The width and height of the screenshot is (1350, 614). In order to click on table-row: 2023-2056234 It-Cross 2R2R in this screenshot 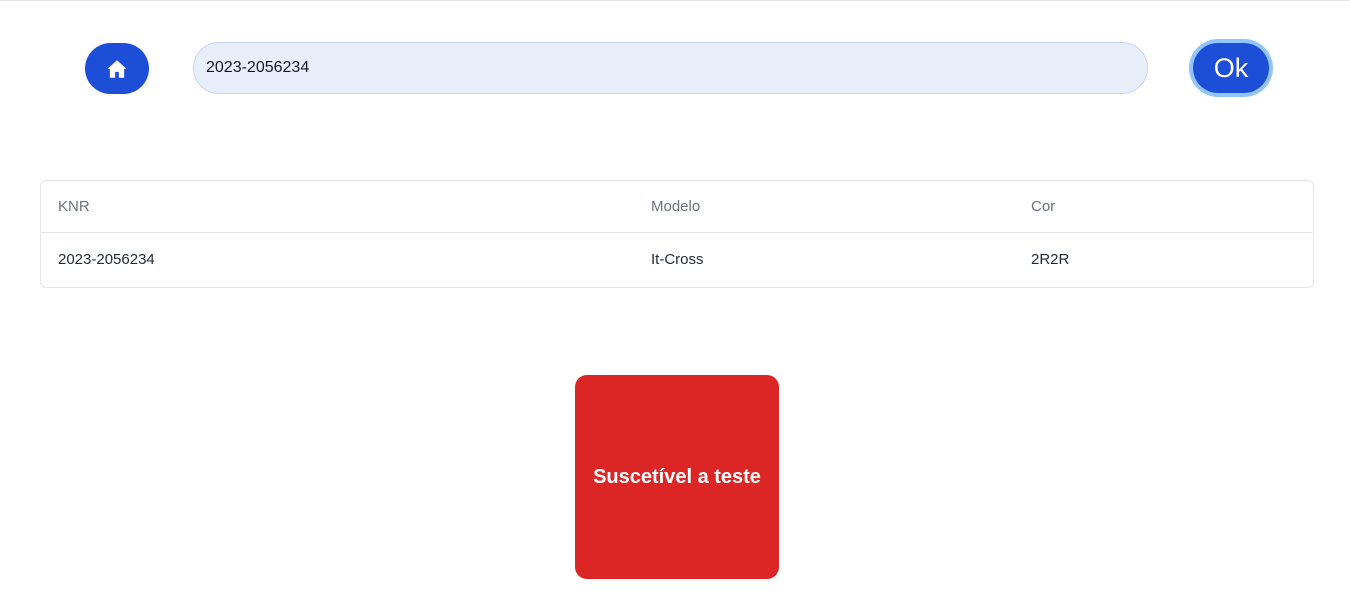, I will do `click(677, 259)`.